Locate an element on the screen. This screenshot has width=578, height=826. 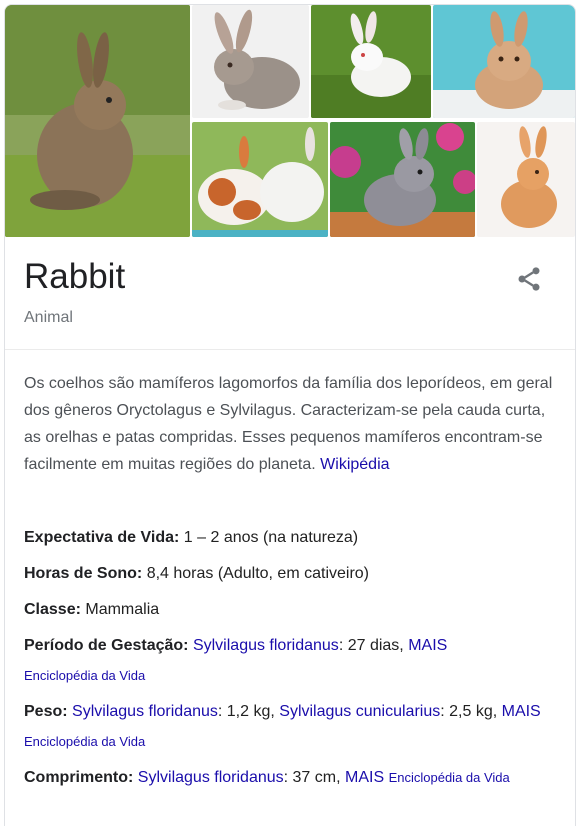
entity-header: Rabbit Animal is located at coordinates (290, 294).